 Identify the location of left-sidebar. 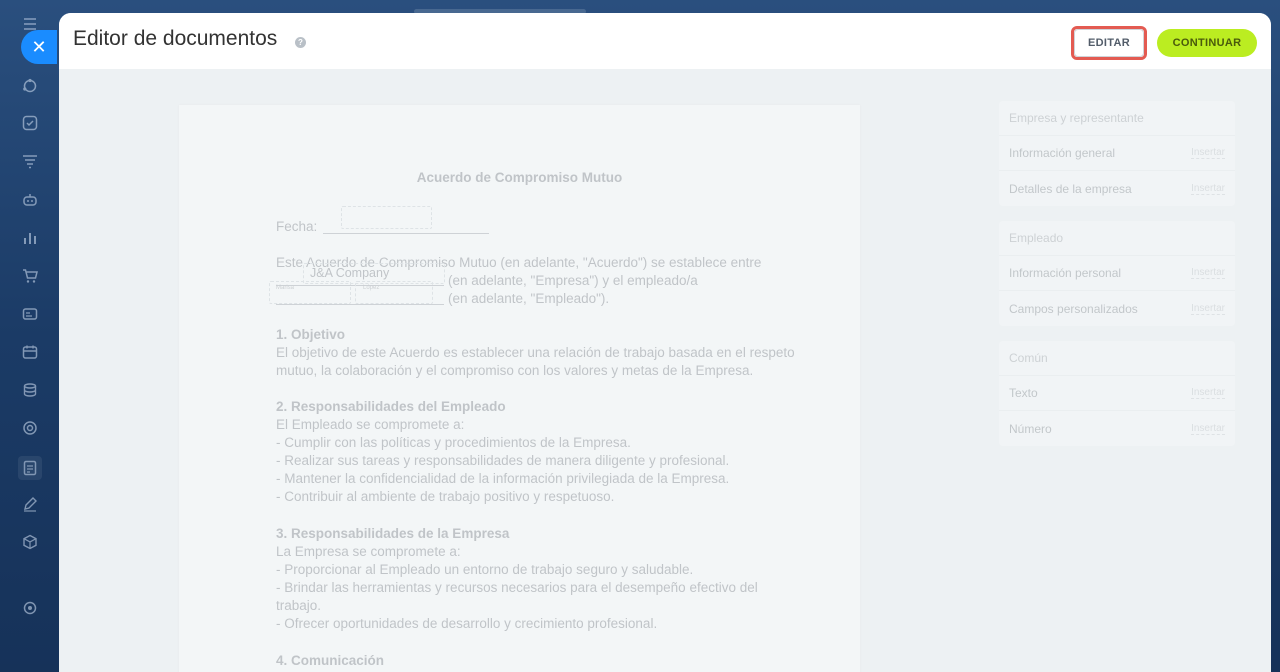
(30, 336).